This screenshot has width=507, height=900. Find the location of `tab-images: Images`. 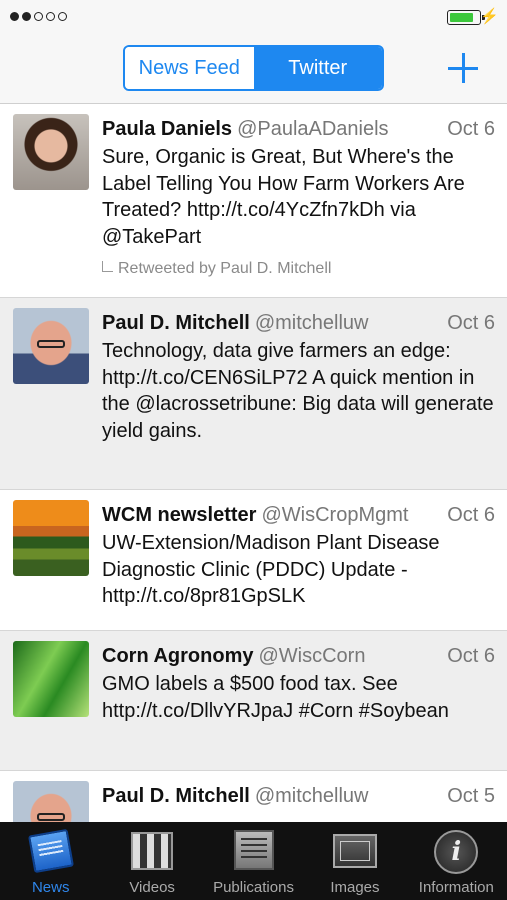

tab-images: Images is located at coordinates (354, 861).